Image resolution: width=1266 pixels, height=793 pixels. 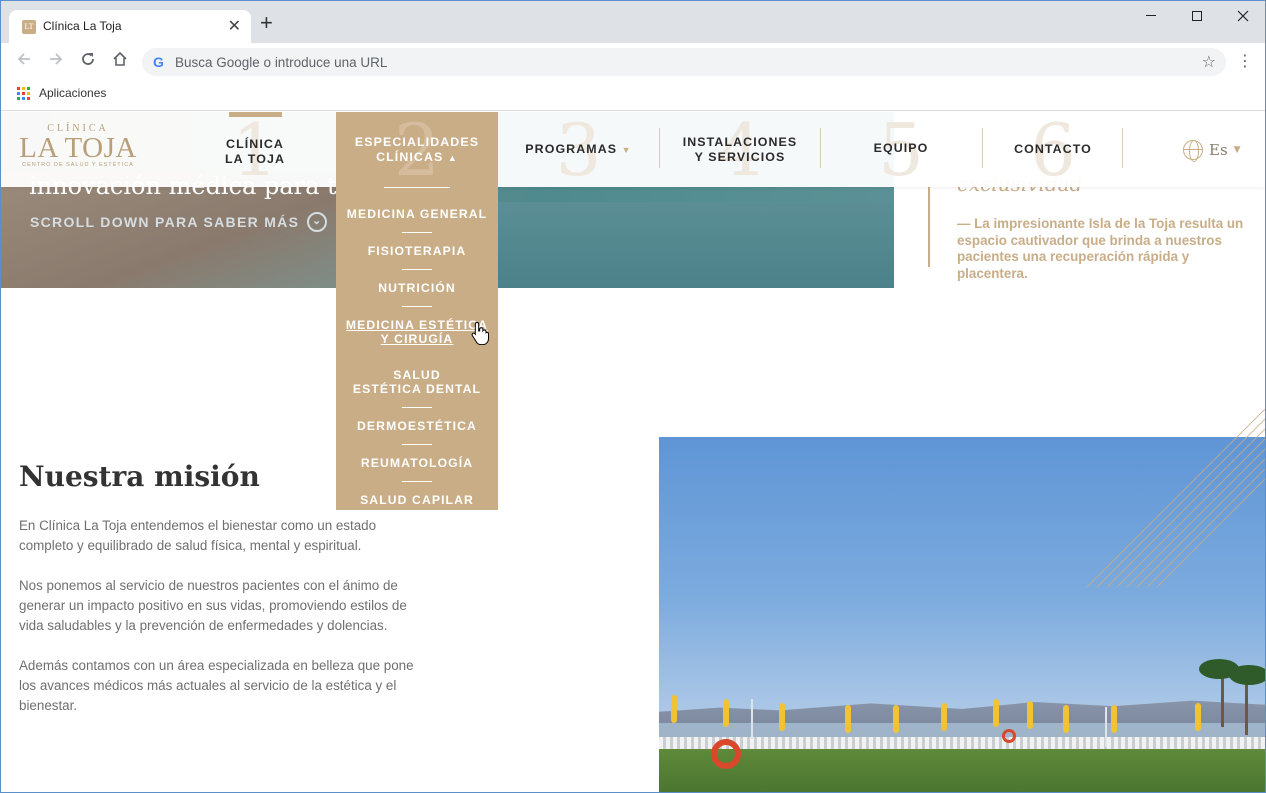 I want to click on logo-sub: CENTRO DE SALUD Y ESTÉTICA, so click(x=78, y=165).